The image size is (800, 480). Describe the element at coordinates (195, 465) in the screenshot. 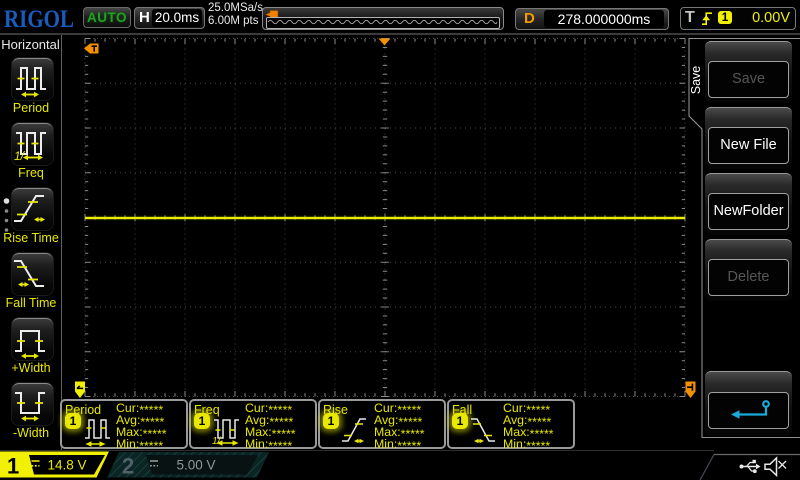

I see `svg-text: 5.00 V` at that location.